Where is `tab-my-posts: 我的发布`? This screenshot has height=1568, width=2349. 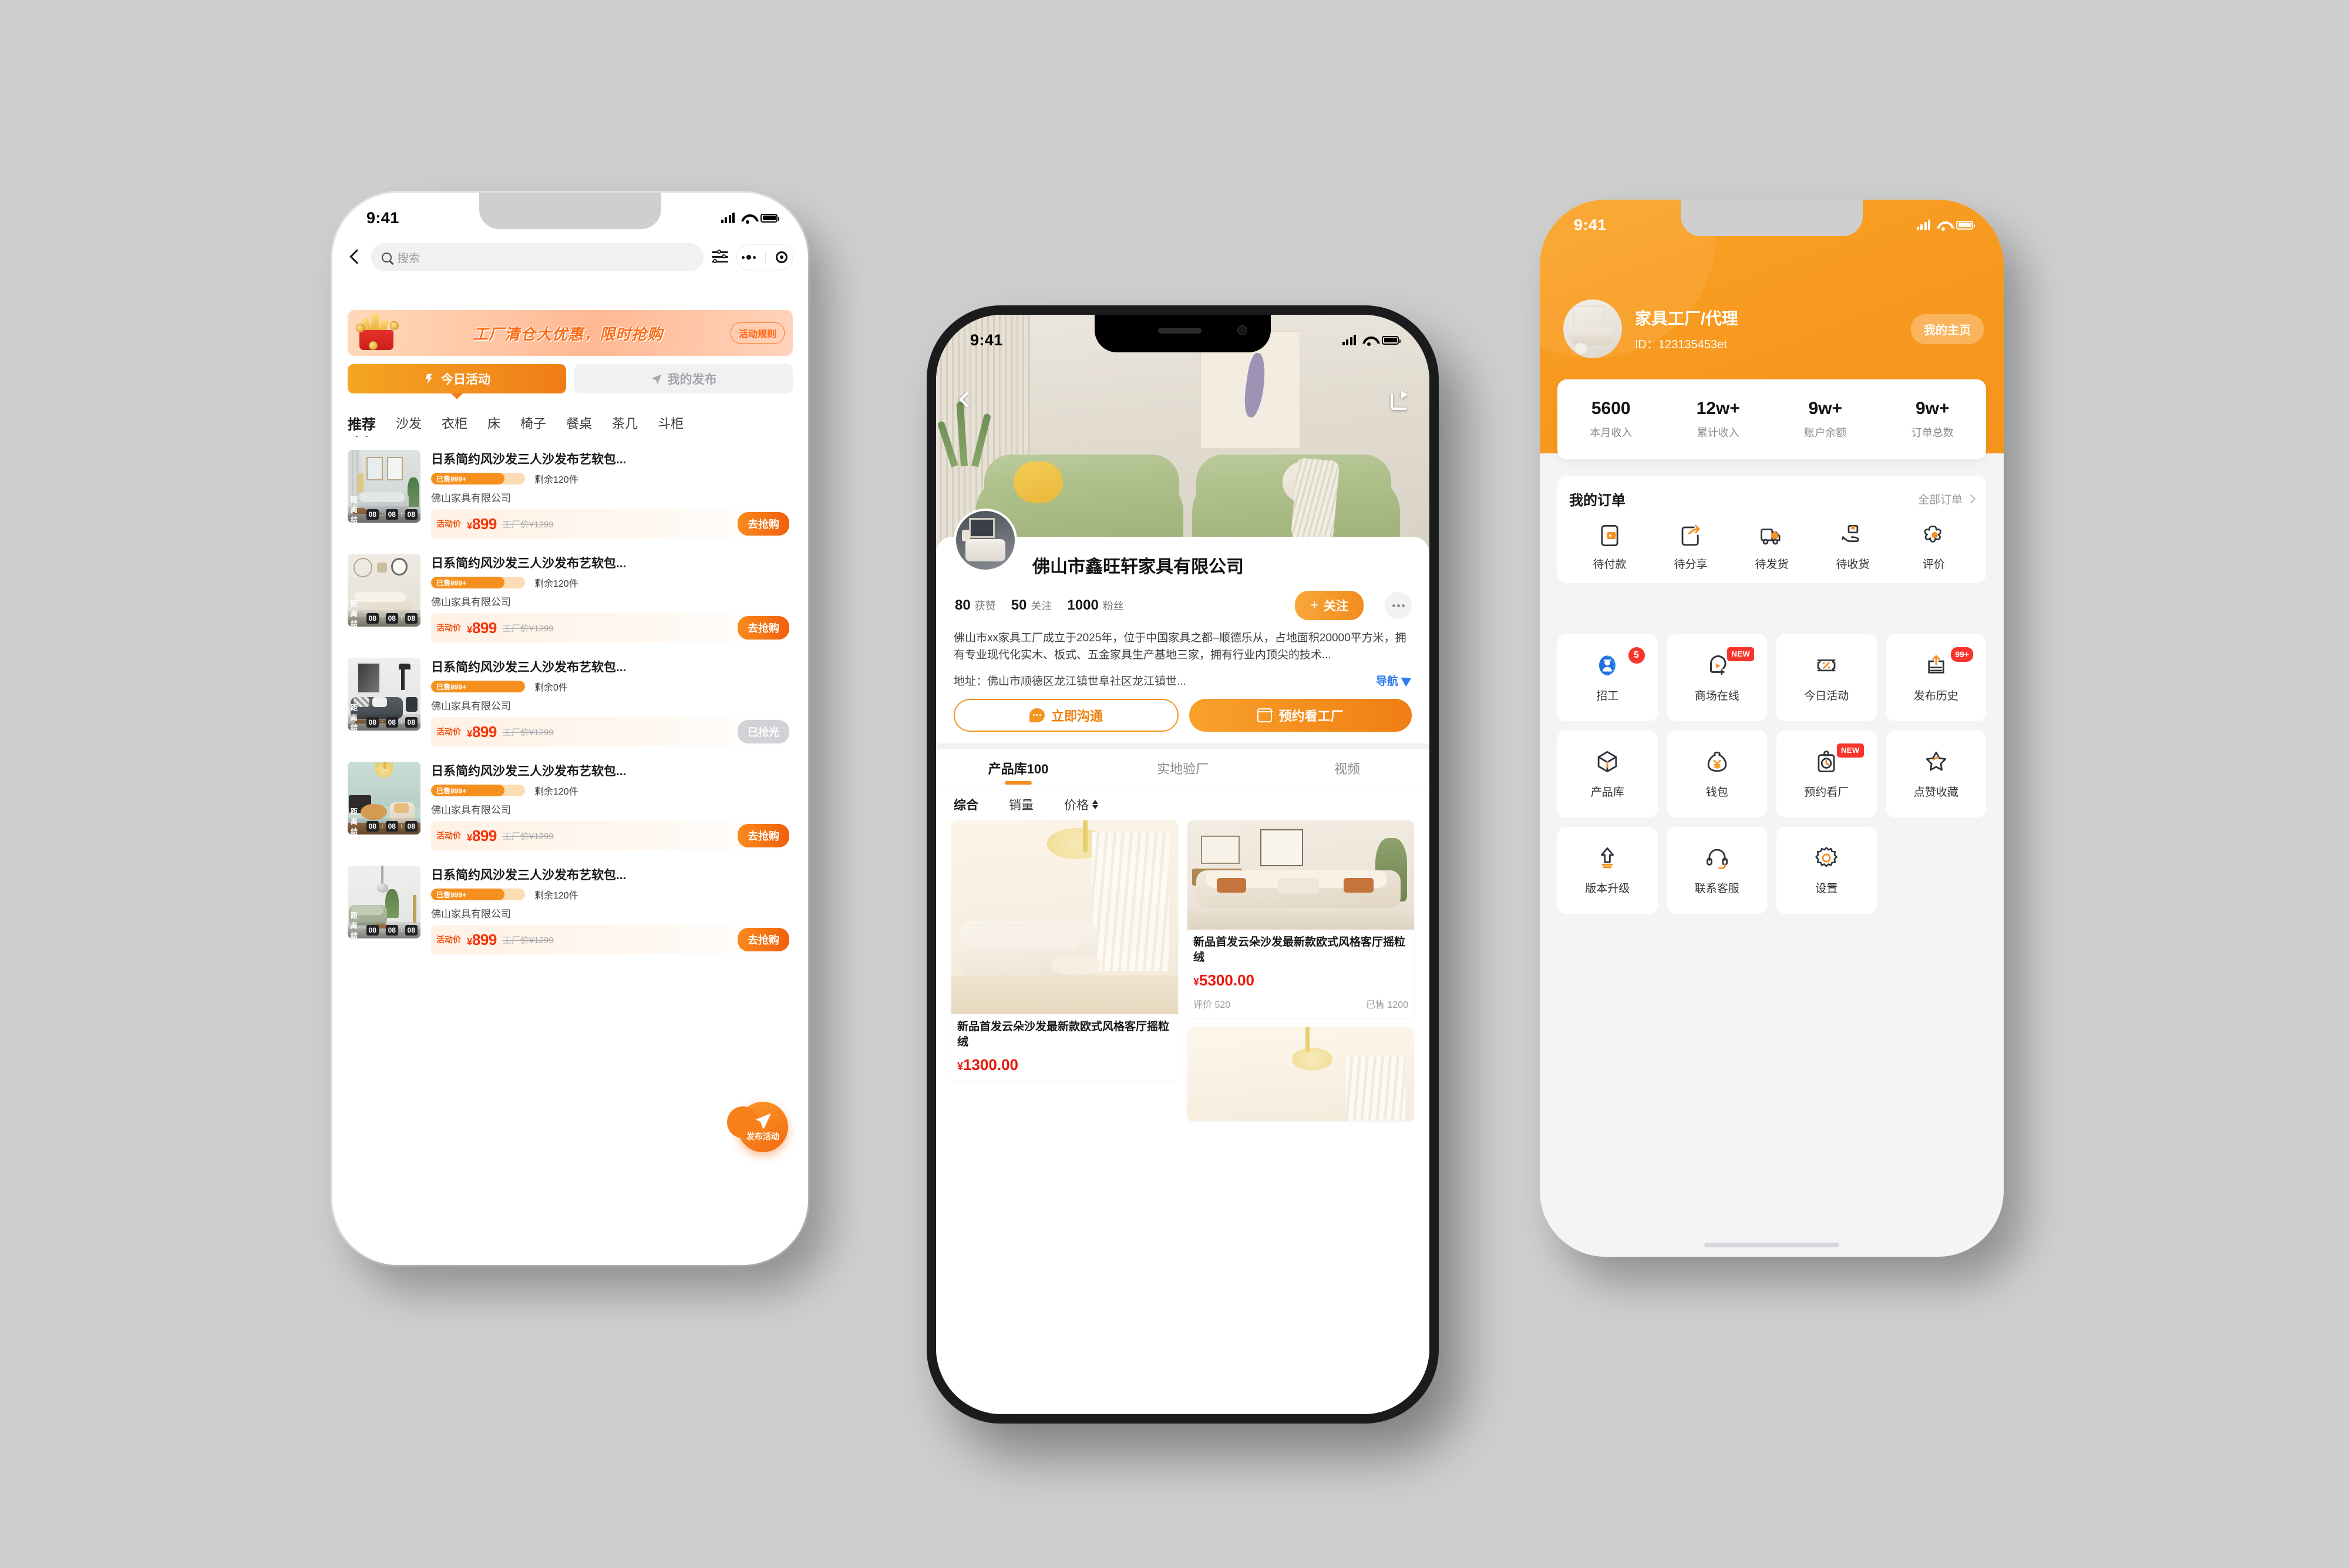 tab-my-posts: 我的发布 is located at coordinates (683, 379).